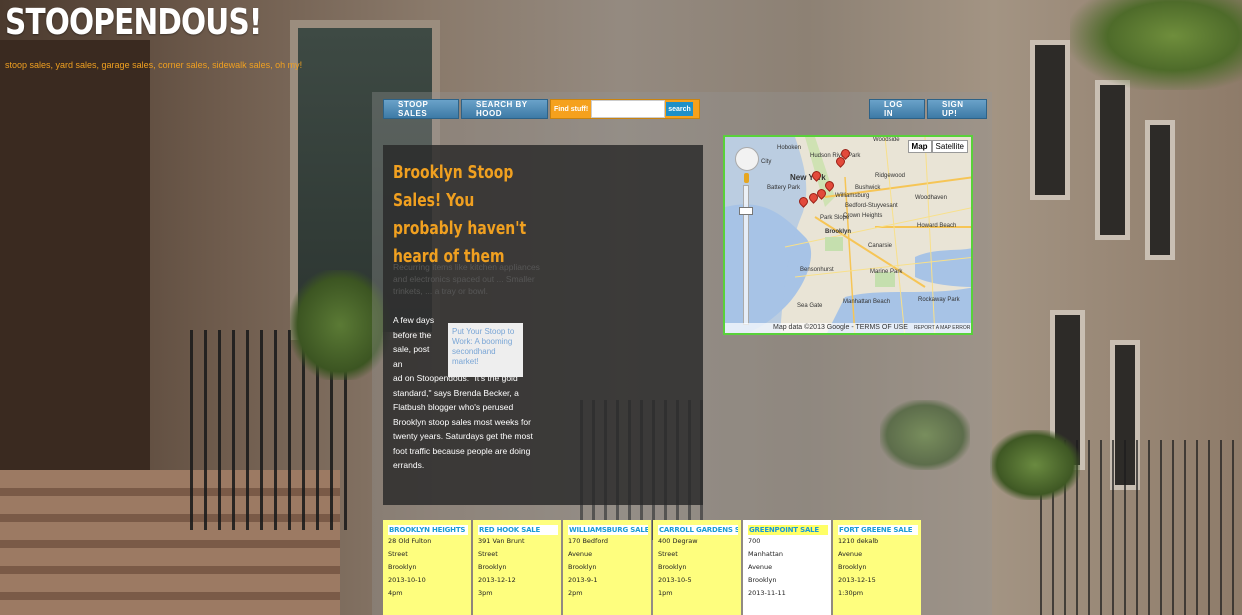 The image size is (1242, 615). What do you see at coordinates (810, 306) in the screenshot?
I see `map-label: Sea Gate` at bounding box center [810, 306].